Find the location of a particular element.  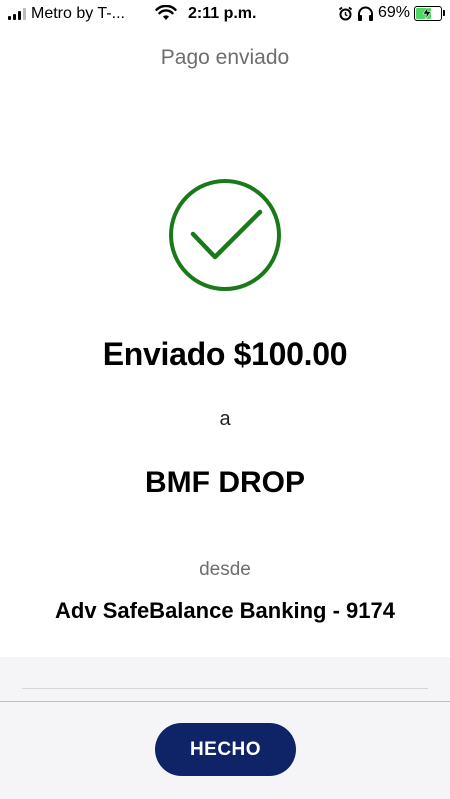

alarm-icon is located at coordinates (345, 13).